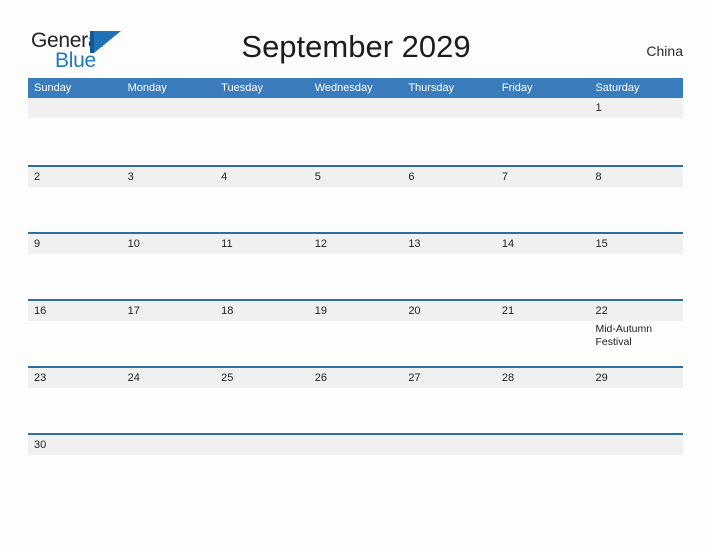 Image resolution: width=712 pixels, height=550 pixels. I want to click on calendar-day-cell: 27, so click(449, 400).